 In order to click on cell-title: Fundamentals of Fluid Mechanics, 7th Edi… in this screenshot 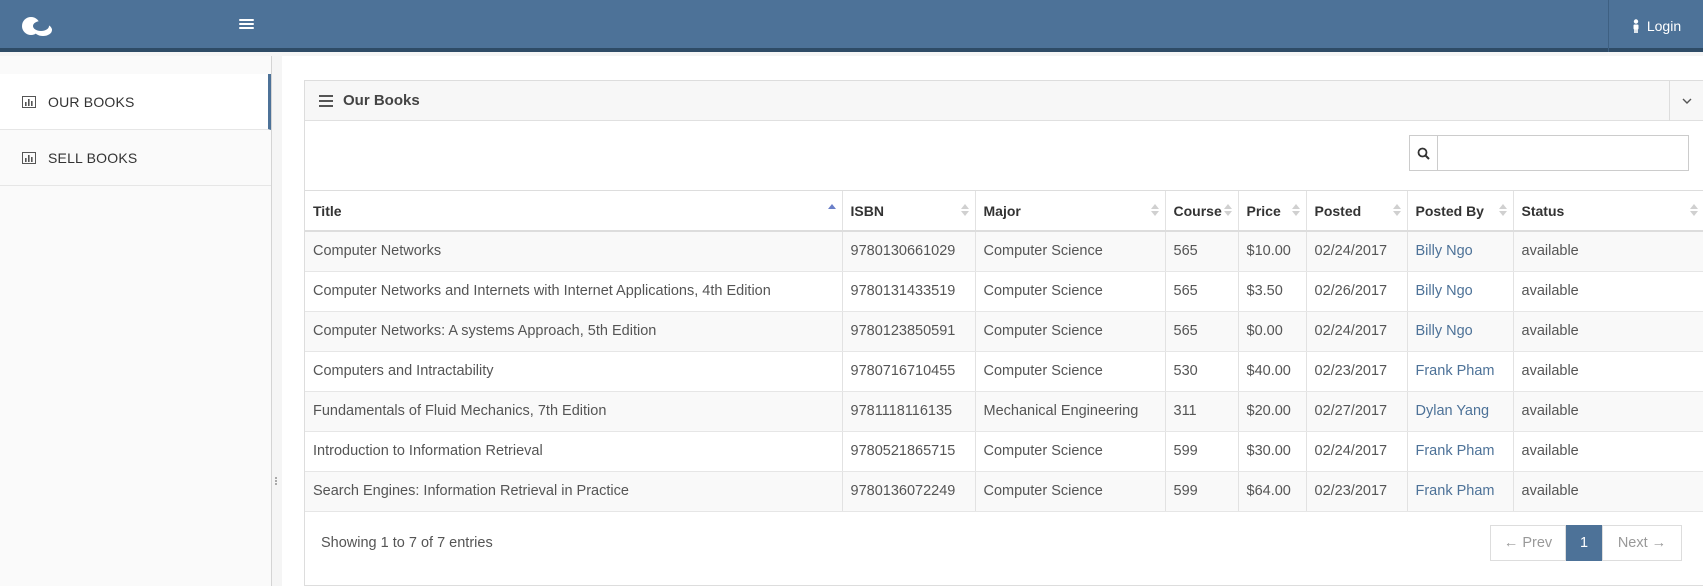, I will do `click(574, 411)`.